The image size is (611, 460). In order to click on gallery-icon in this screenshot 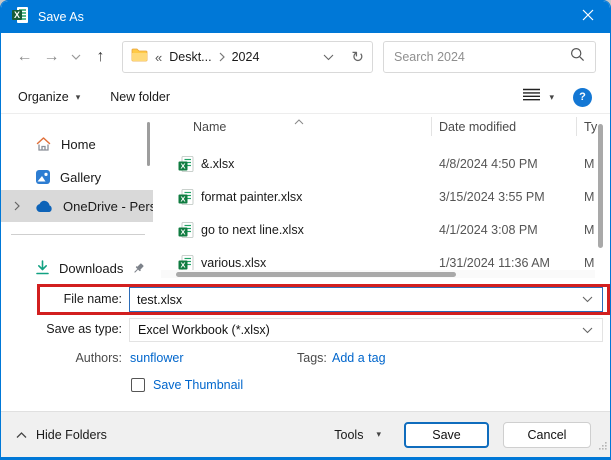, I will do `click(43, 177)`.